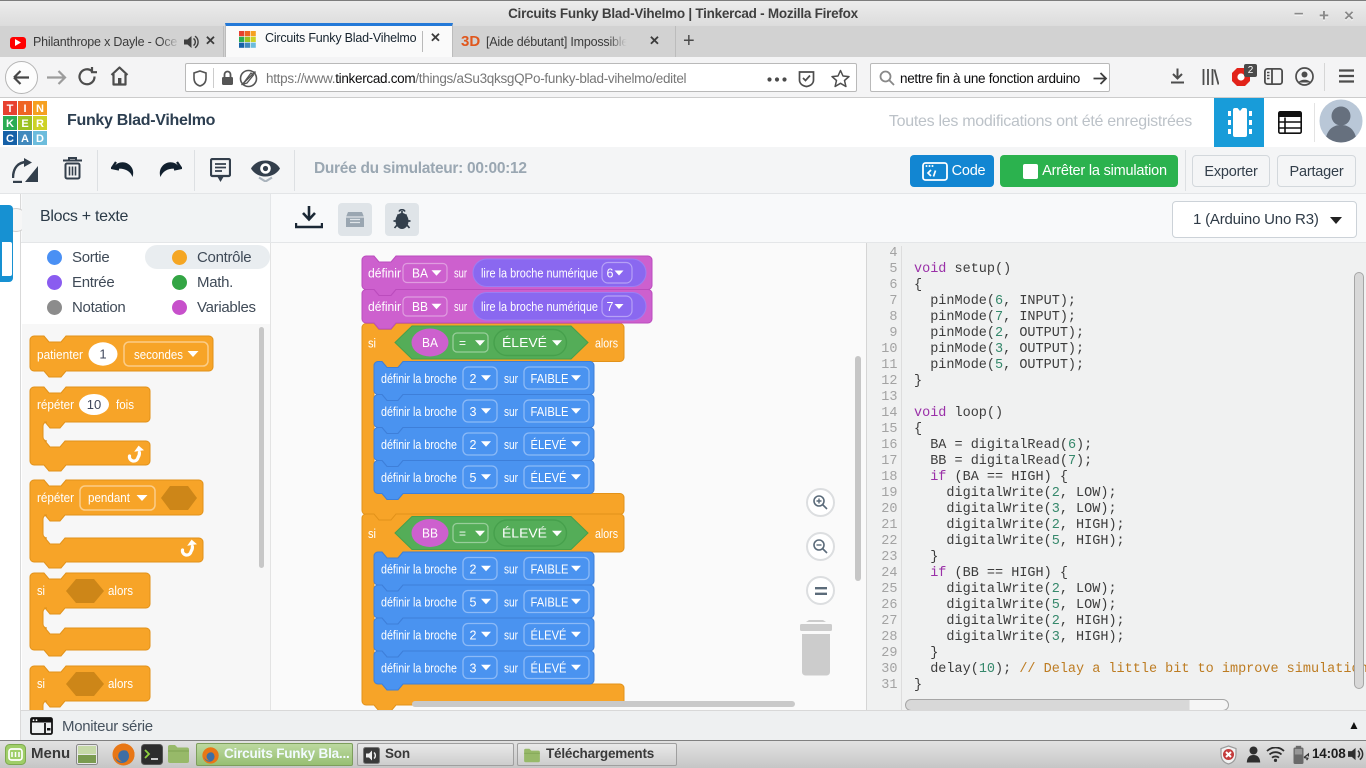  Describe the element at coordinates (125, 405) in the screenshot. I see `svg-text: fois` at that location.